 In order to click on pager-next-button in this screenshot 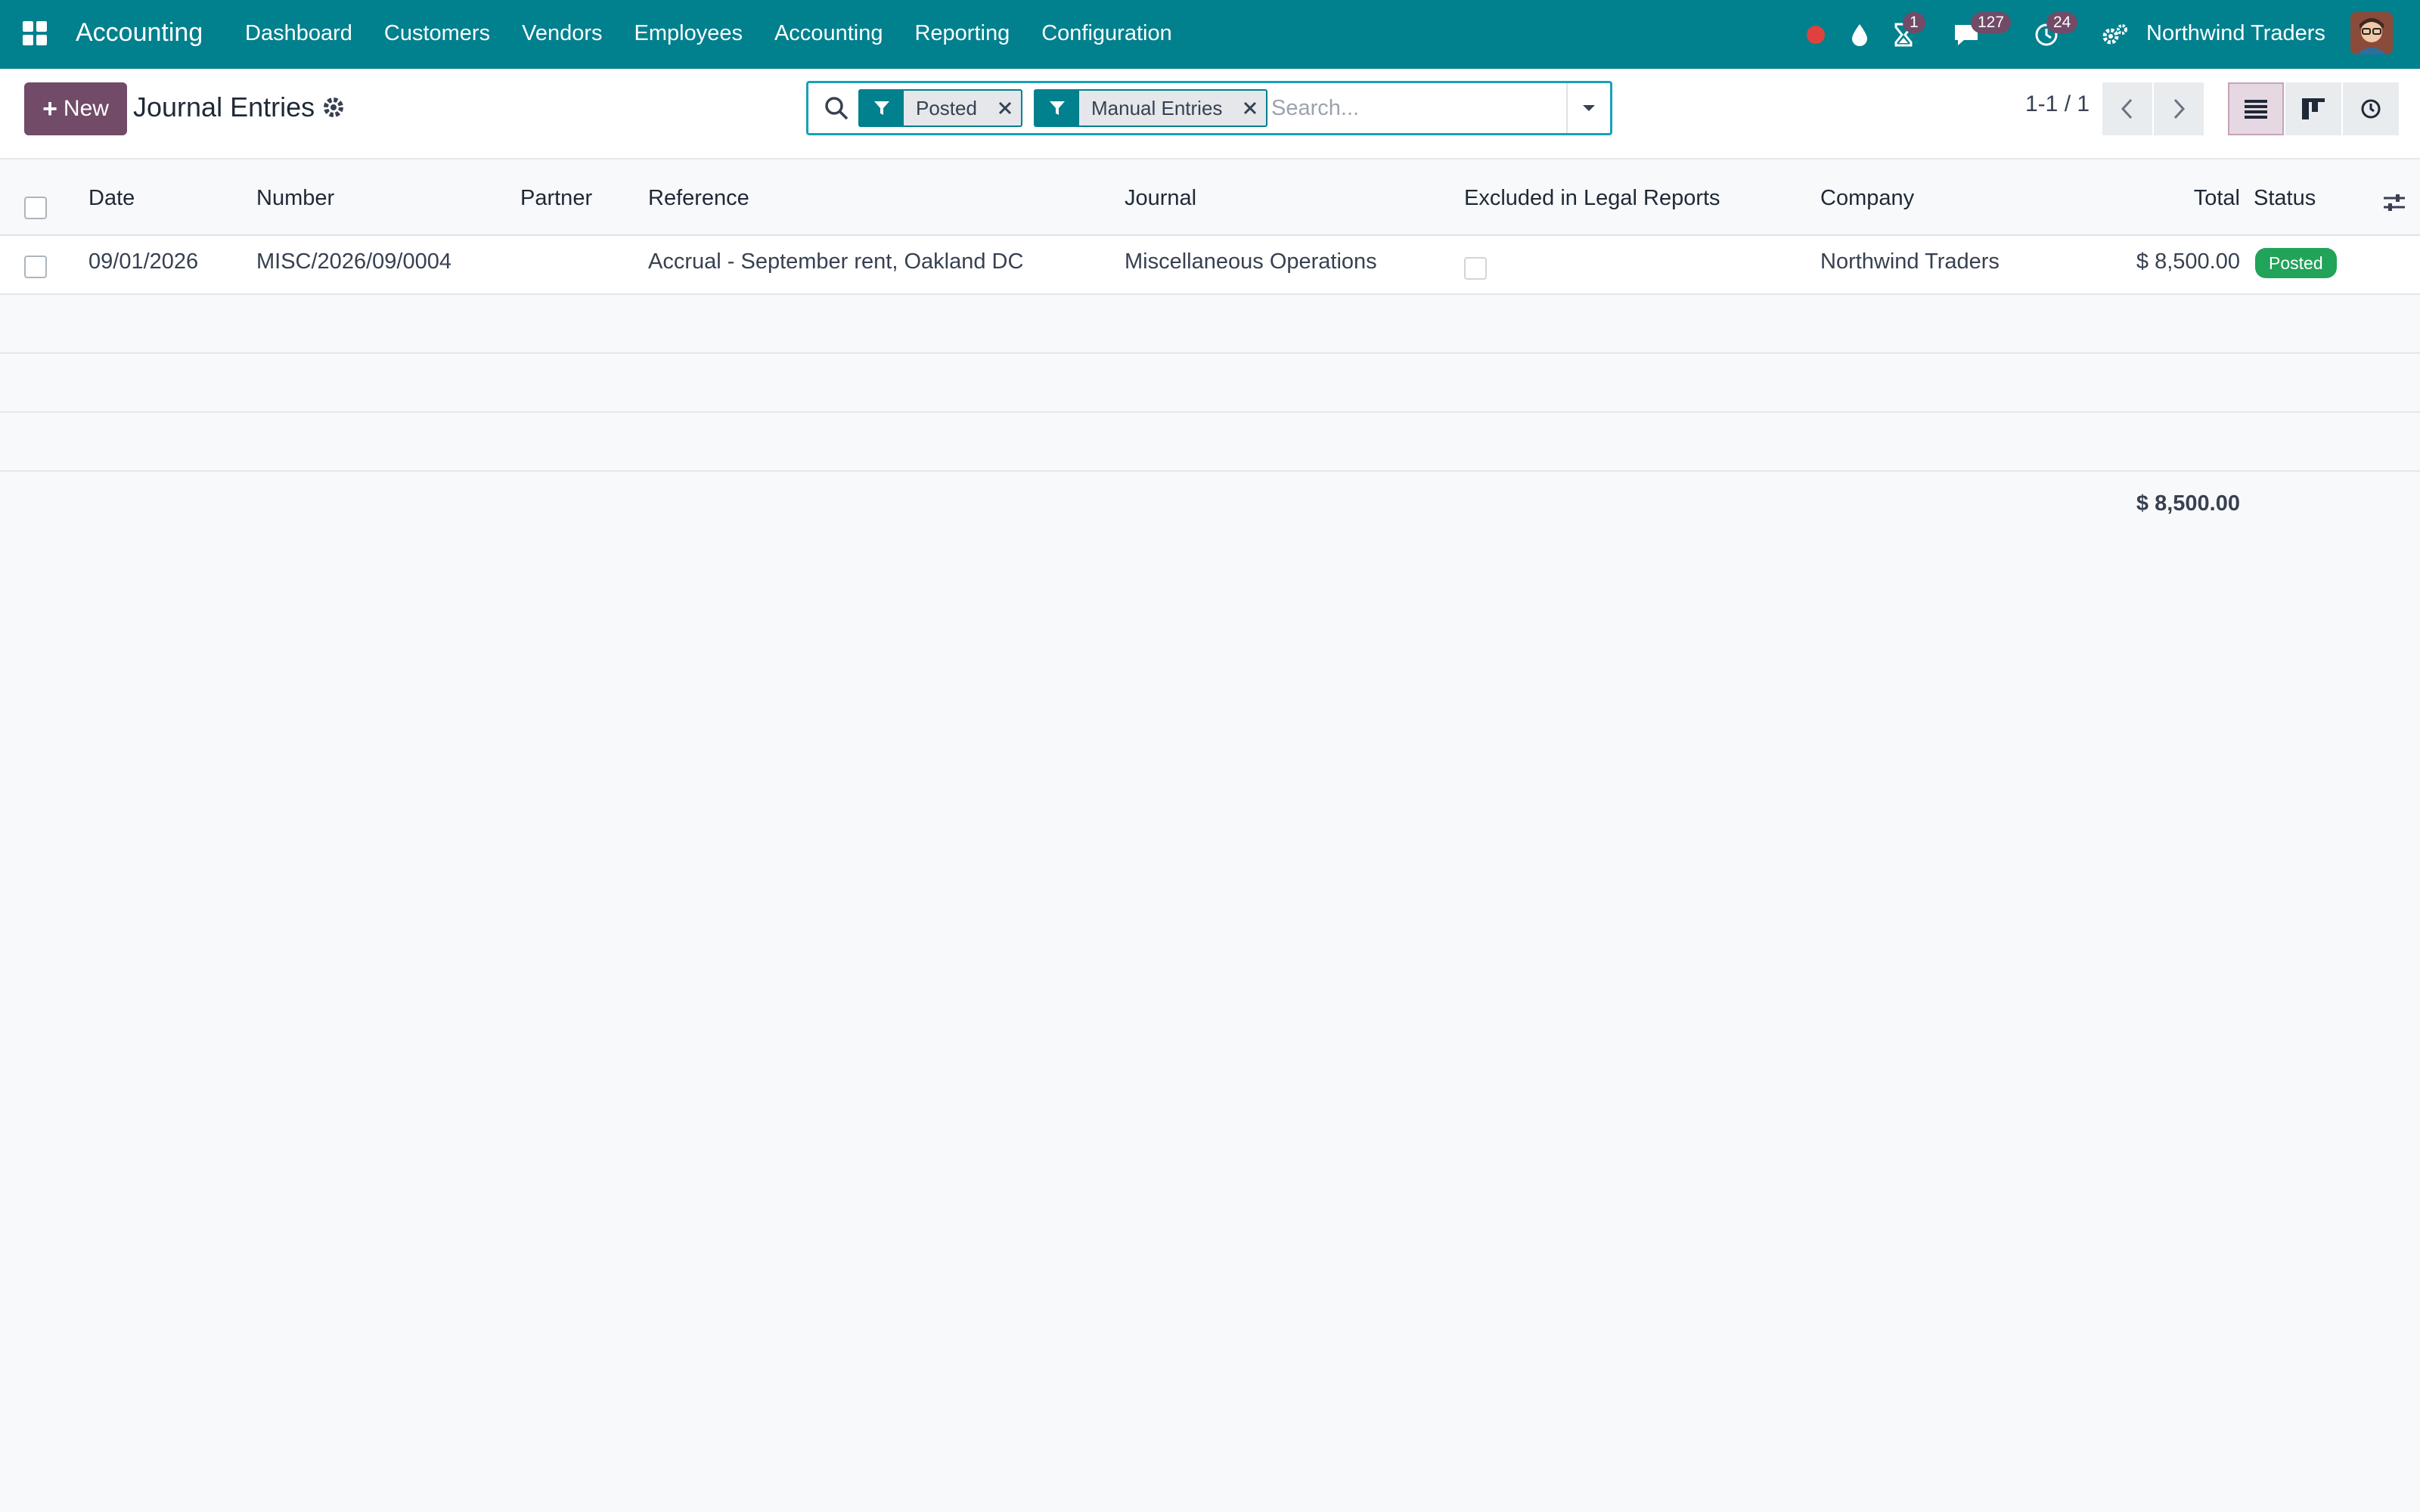, I will do `click(2179, 109)`.